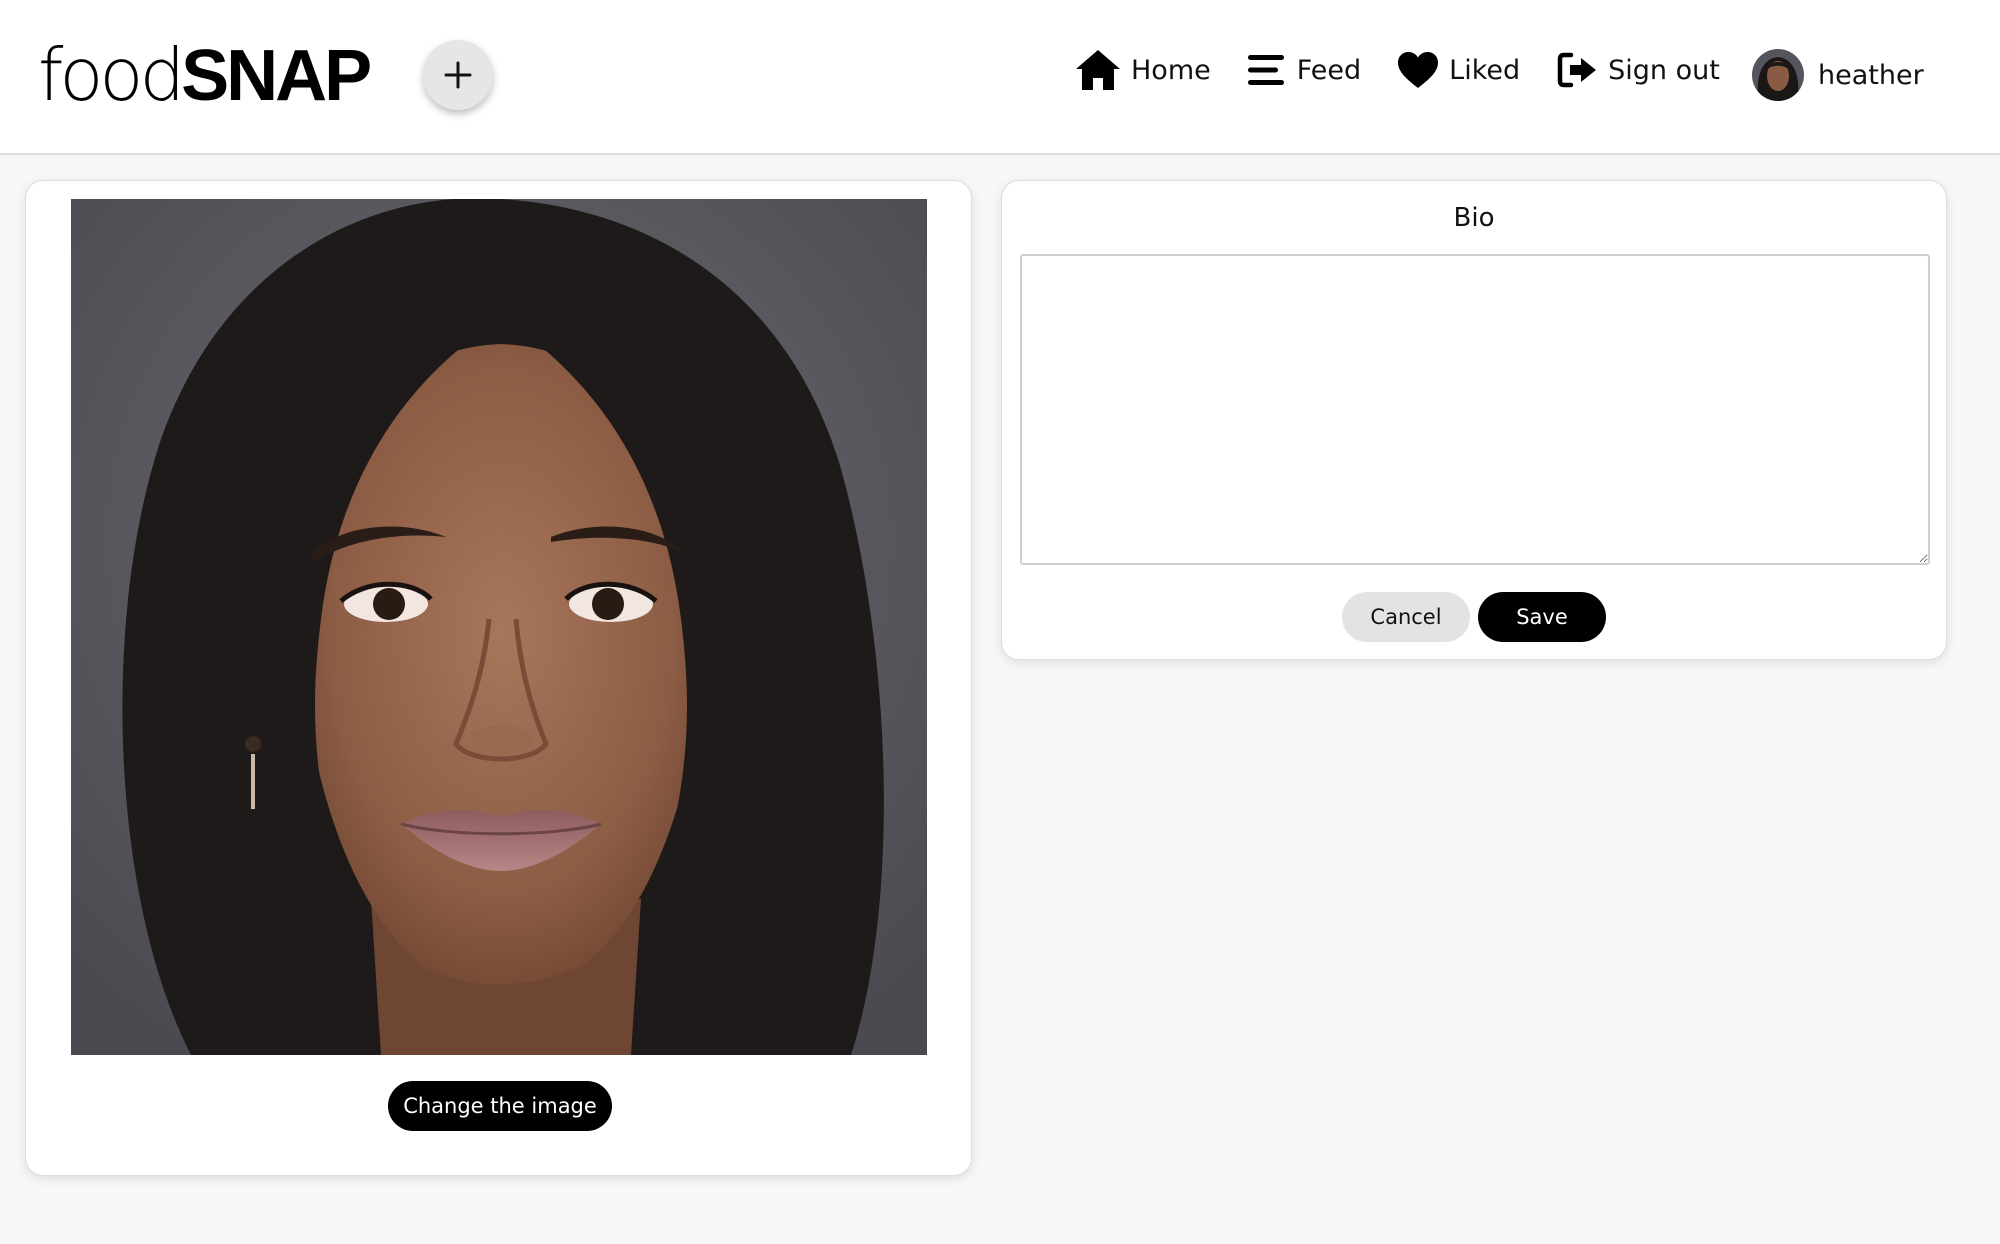 The image size is (2000, 1244). I want to click on nav-feed: Feed, so click(1304, 70).